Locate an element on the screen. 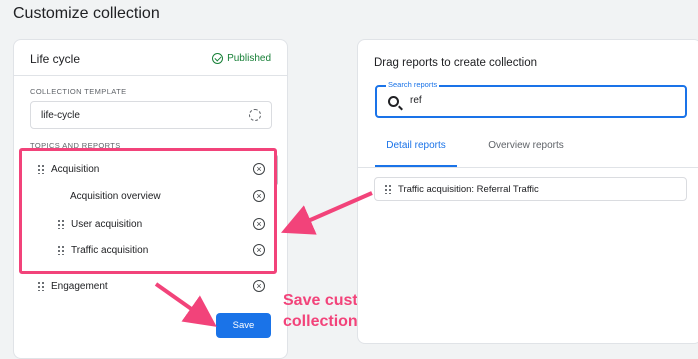 The height and width of the screenshot is (359, 698). topics-section-label: TOPICS AND REPORTS is located at coordinates (75, 145).